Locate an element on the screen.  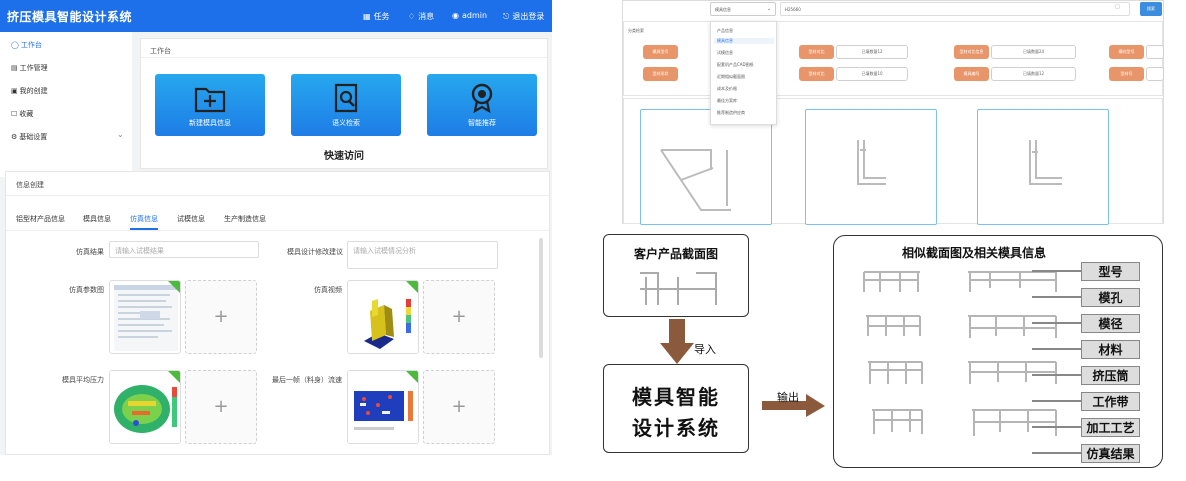
last-frame-thumbnail is located at coordinates (383, 407).